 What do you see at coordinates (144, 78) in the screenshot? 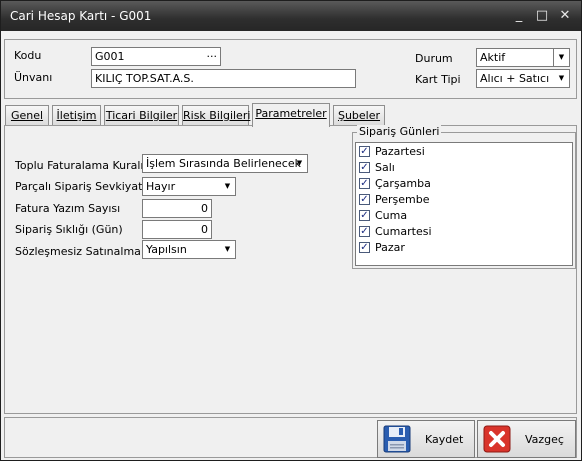
I see `unvani-value: KILIÇ TOP.SAT.A.S.` at bounding box center [144, 78].